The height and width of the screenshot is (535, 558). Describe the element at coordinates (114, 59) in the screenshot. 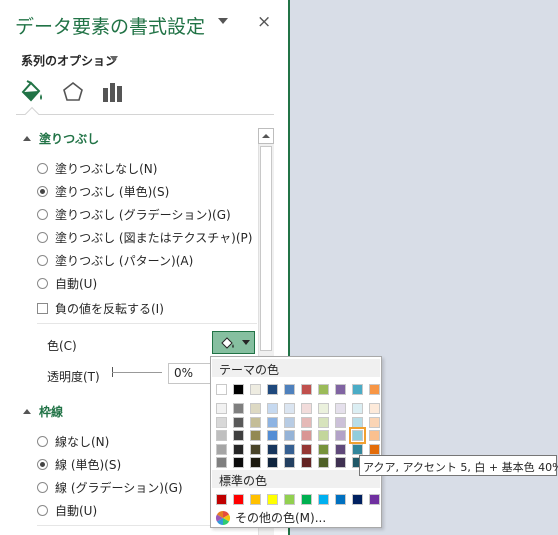

I see `series-options-dropdown-icon` at that location.